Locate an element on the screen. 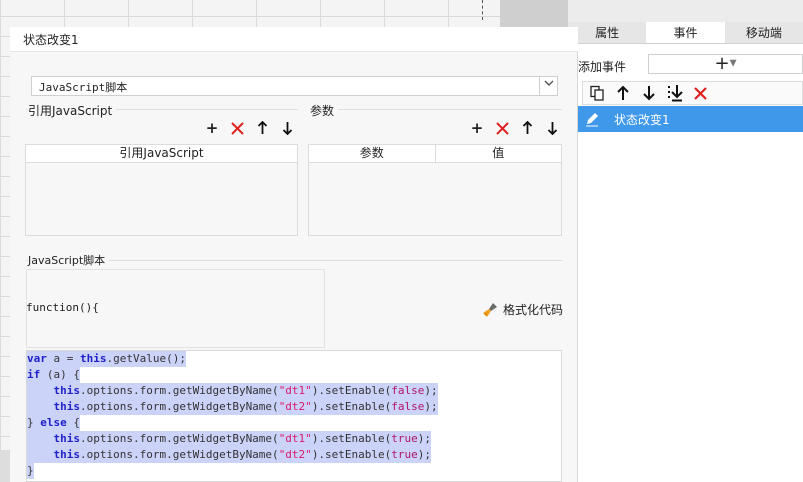 The width and height of the screenshot is (803, 482). script-type-select: JavaScript脚本 is located at coordinates (294, 86).